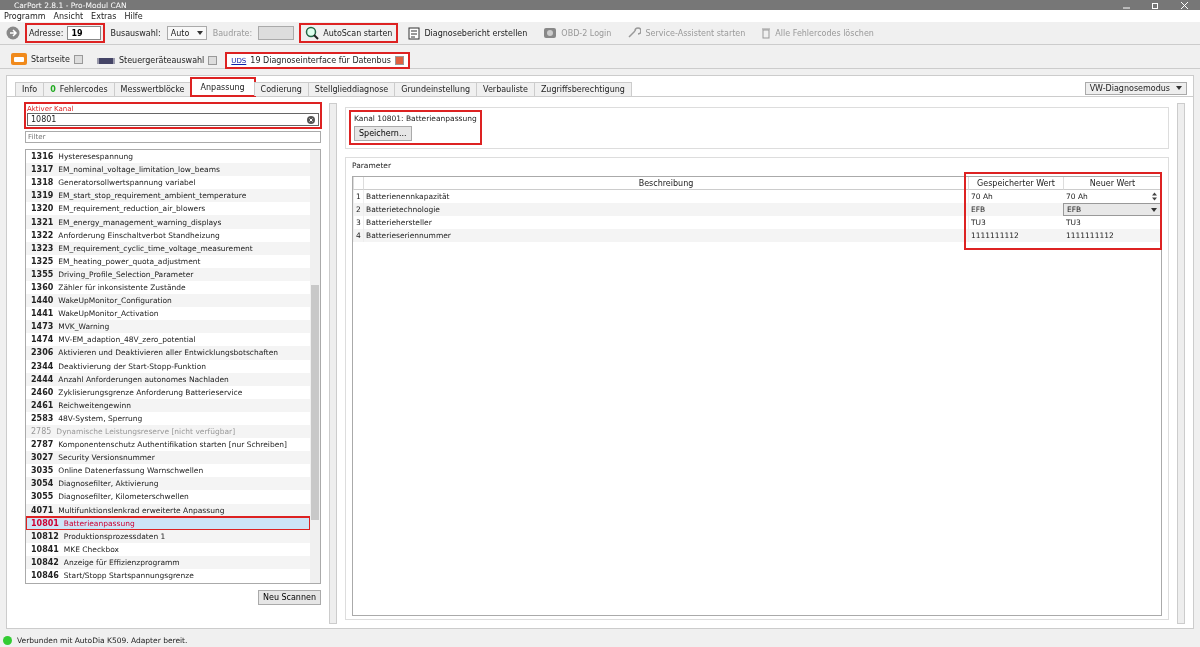 This screenshot has height=647, width=1200. I want to click on clear-icon, so click(311, 119).